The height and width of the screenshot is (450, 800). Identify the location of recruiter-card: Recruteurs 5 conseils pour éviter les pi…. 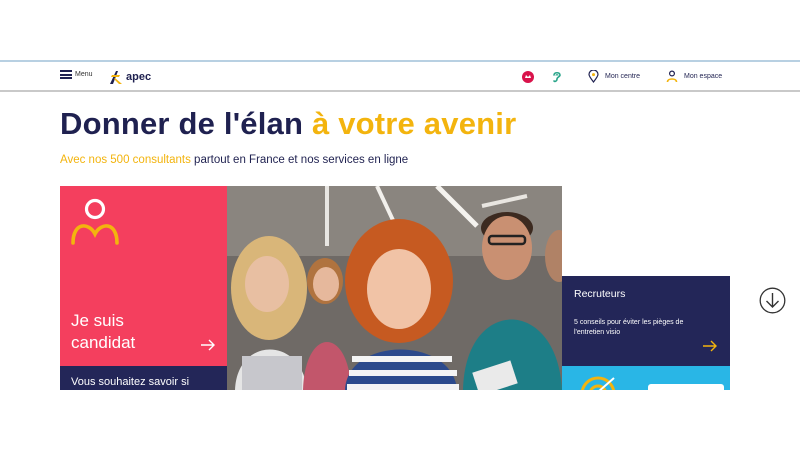
(646, 321).